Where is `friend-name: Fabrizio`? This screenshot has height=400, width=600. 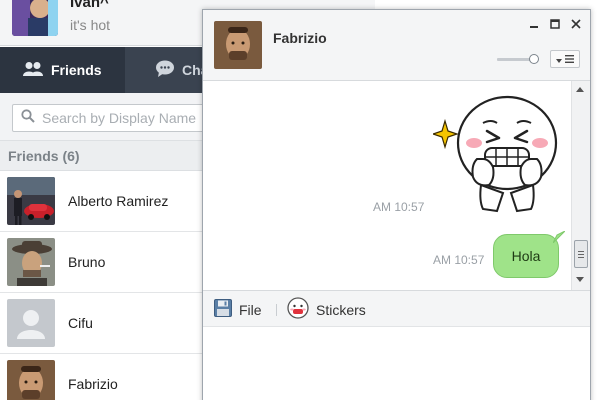
friend-name: Fabrizio is located at coordinates (93, 384).